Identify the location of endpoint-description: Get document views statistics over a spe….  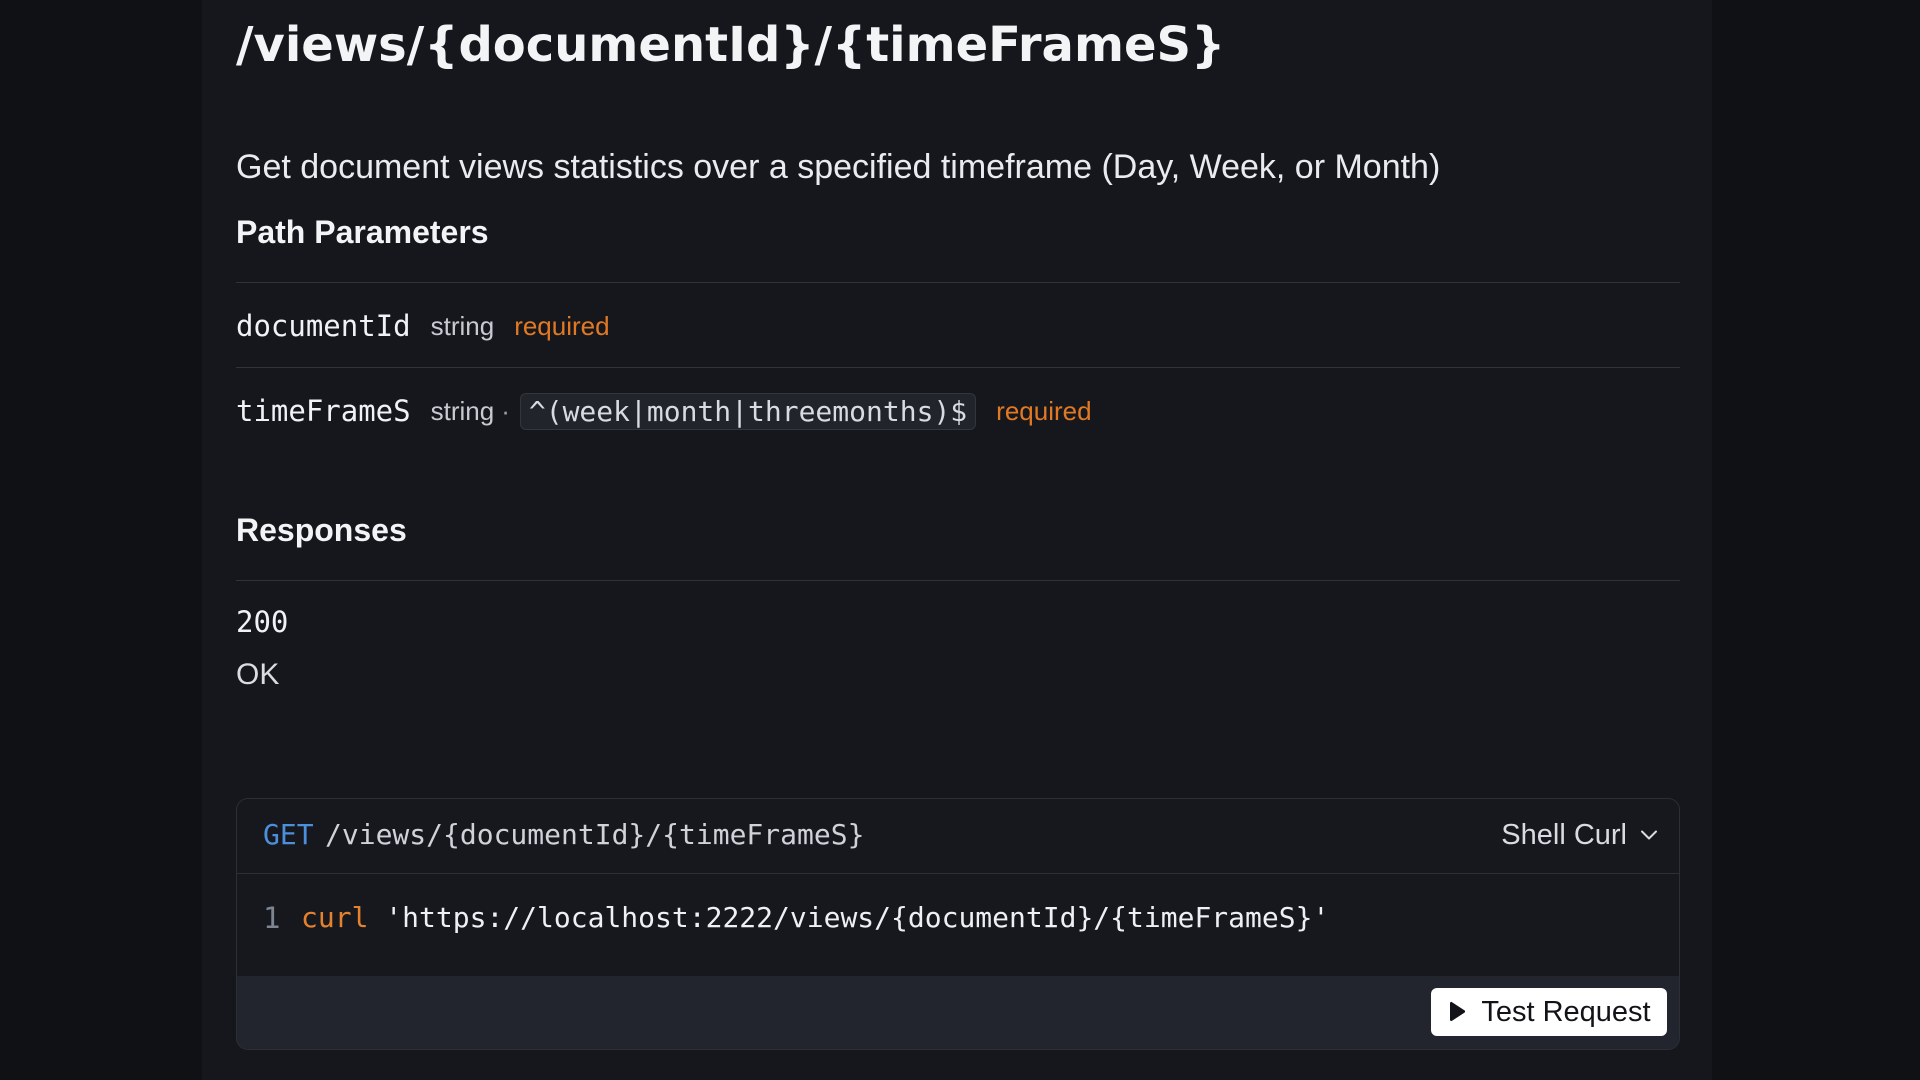
(838, 167).